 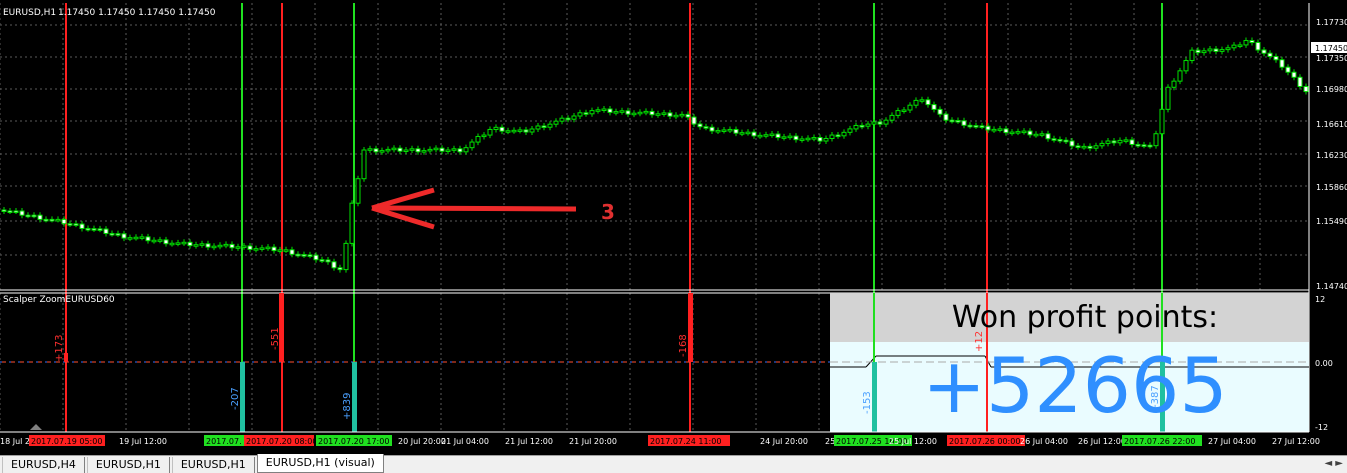 What do you see at coordinates (59, 300) in the screenshot?
I see `indicator-name: Scalper ZoomEURUSD60` at bounding box center [59, 300].